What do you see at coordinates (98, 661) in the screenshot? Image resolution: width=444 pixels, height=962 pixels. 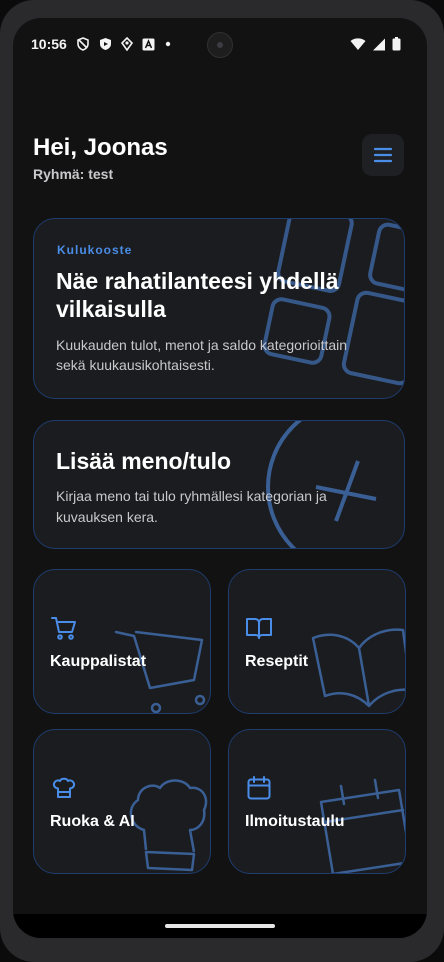 I see `tile-label-shopping-lists: Kauppalistat` at bounding box center [98, 661].